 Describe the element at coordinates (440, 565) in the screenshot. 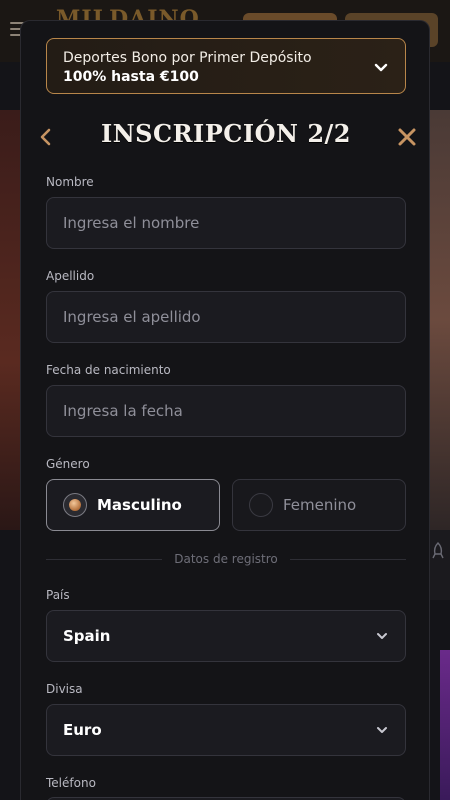

I see `background-strip` at that location.